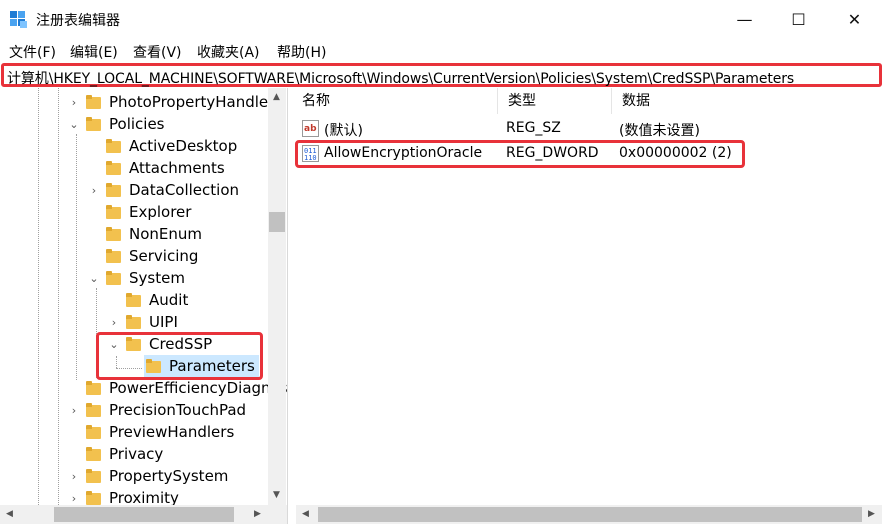 This screenshot has width=887, height=529. Describe the element at coordinates (310, 158) in the screenshot. I see `svg-text: 110` at that location.